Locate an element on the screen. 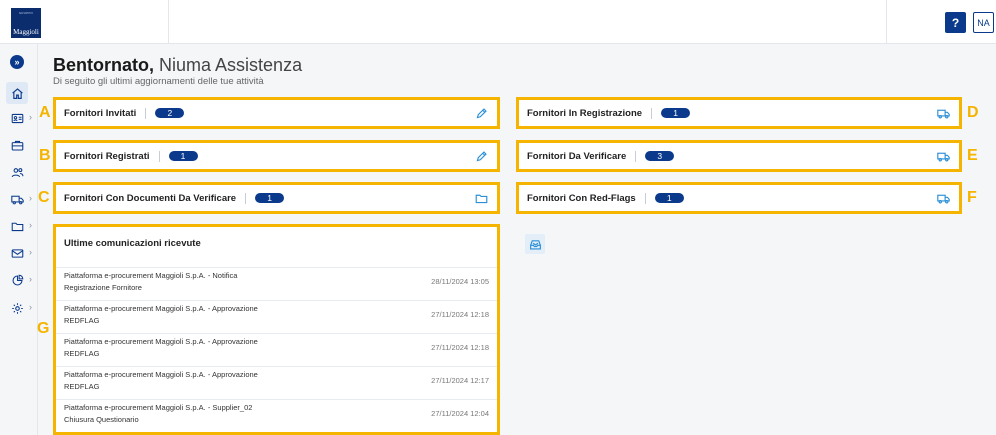 The width and height of the screenshot is (996, 435). message-timestamp: 27/11/2024 12:17 is located at coordinates (460, 380).